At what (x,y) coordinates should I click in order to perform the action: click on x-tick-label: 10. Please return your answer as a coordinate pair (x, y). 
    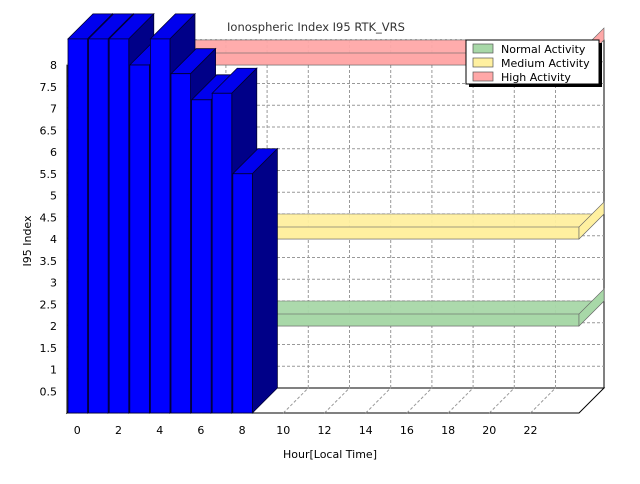
    Looking at the image, I should click on (283, 430).